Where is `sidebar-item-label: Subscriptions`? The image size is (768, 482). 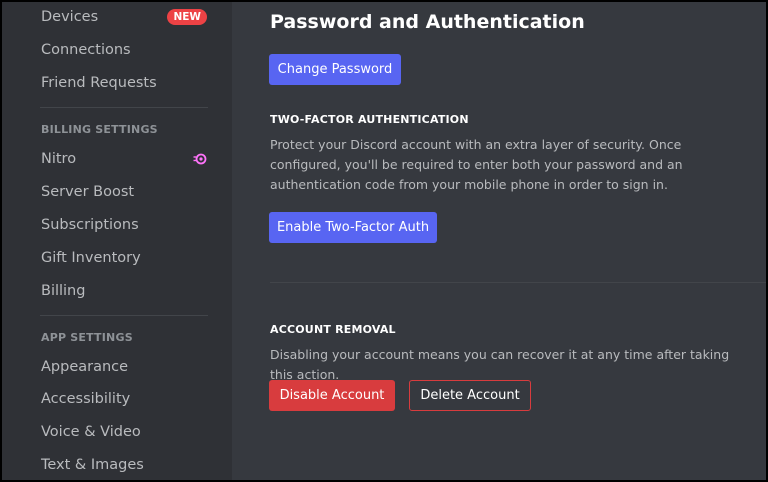
sidebar-item-label: Subscriptions is located at coordinates (90, 225).